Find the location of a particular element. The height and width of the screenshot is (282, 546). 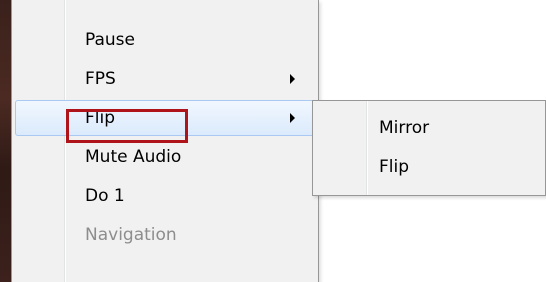

submenu-item-flip: Flip is located at coordinates (429, 167).